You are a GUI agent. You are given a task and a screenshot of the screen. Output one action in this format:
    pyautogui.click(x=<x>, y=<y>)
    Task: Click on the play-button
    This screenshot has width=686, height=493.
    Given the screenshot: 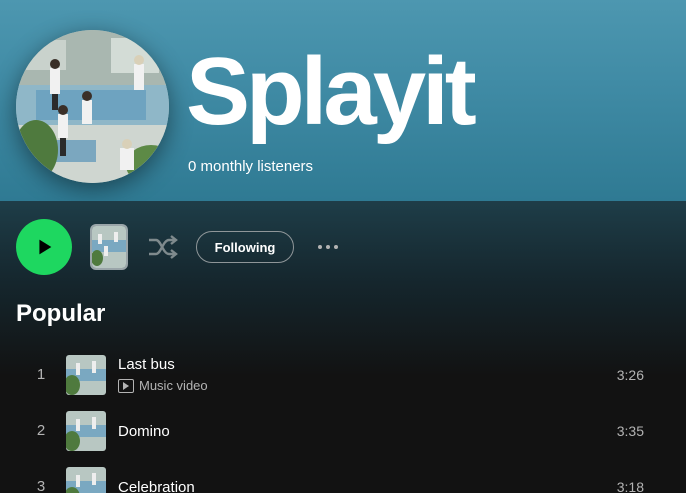 What is the action you would take?
    pyautogui.click(x=44, y=247)
    